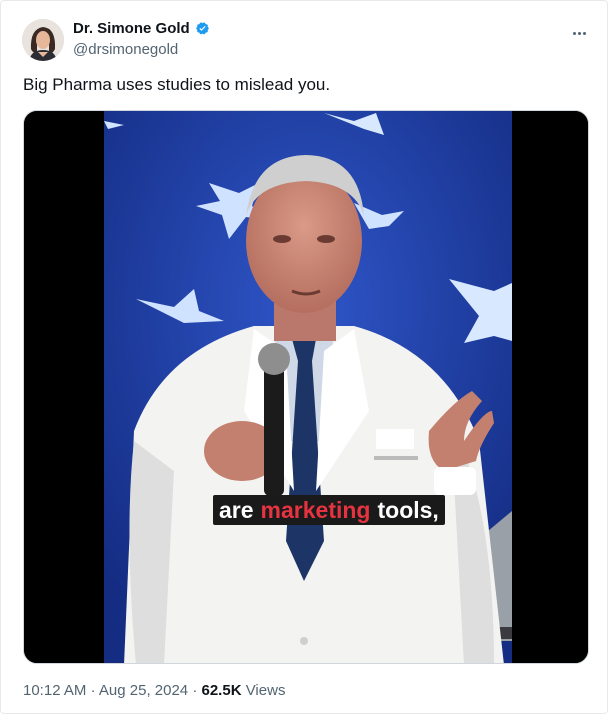 This screenshot has height=716, width=610. Describe the element at coordinates (236, 509) in the screenshot. I see `caption-word: are` at that location.